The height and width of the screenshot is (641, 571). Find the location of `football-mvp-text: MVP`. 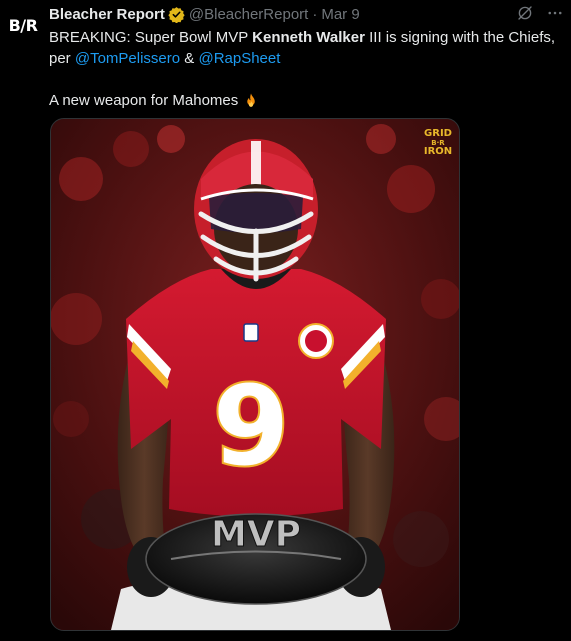

football-mvp-text: MVP is located at coordinates (256, 534).